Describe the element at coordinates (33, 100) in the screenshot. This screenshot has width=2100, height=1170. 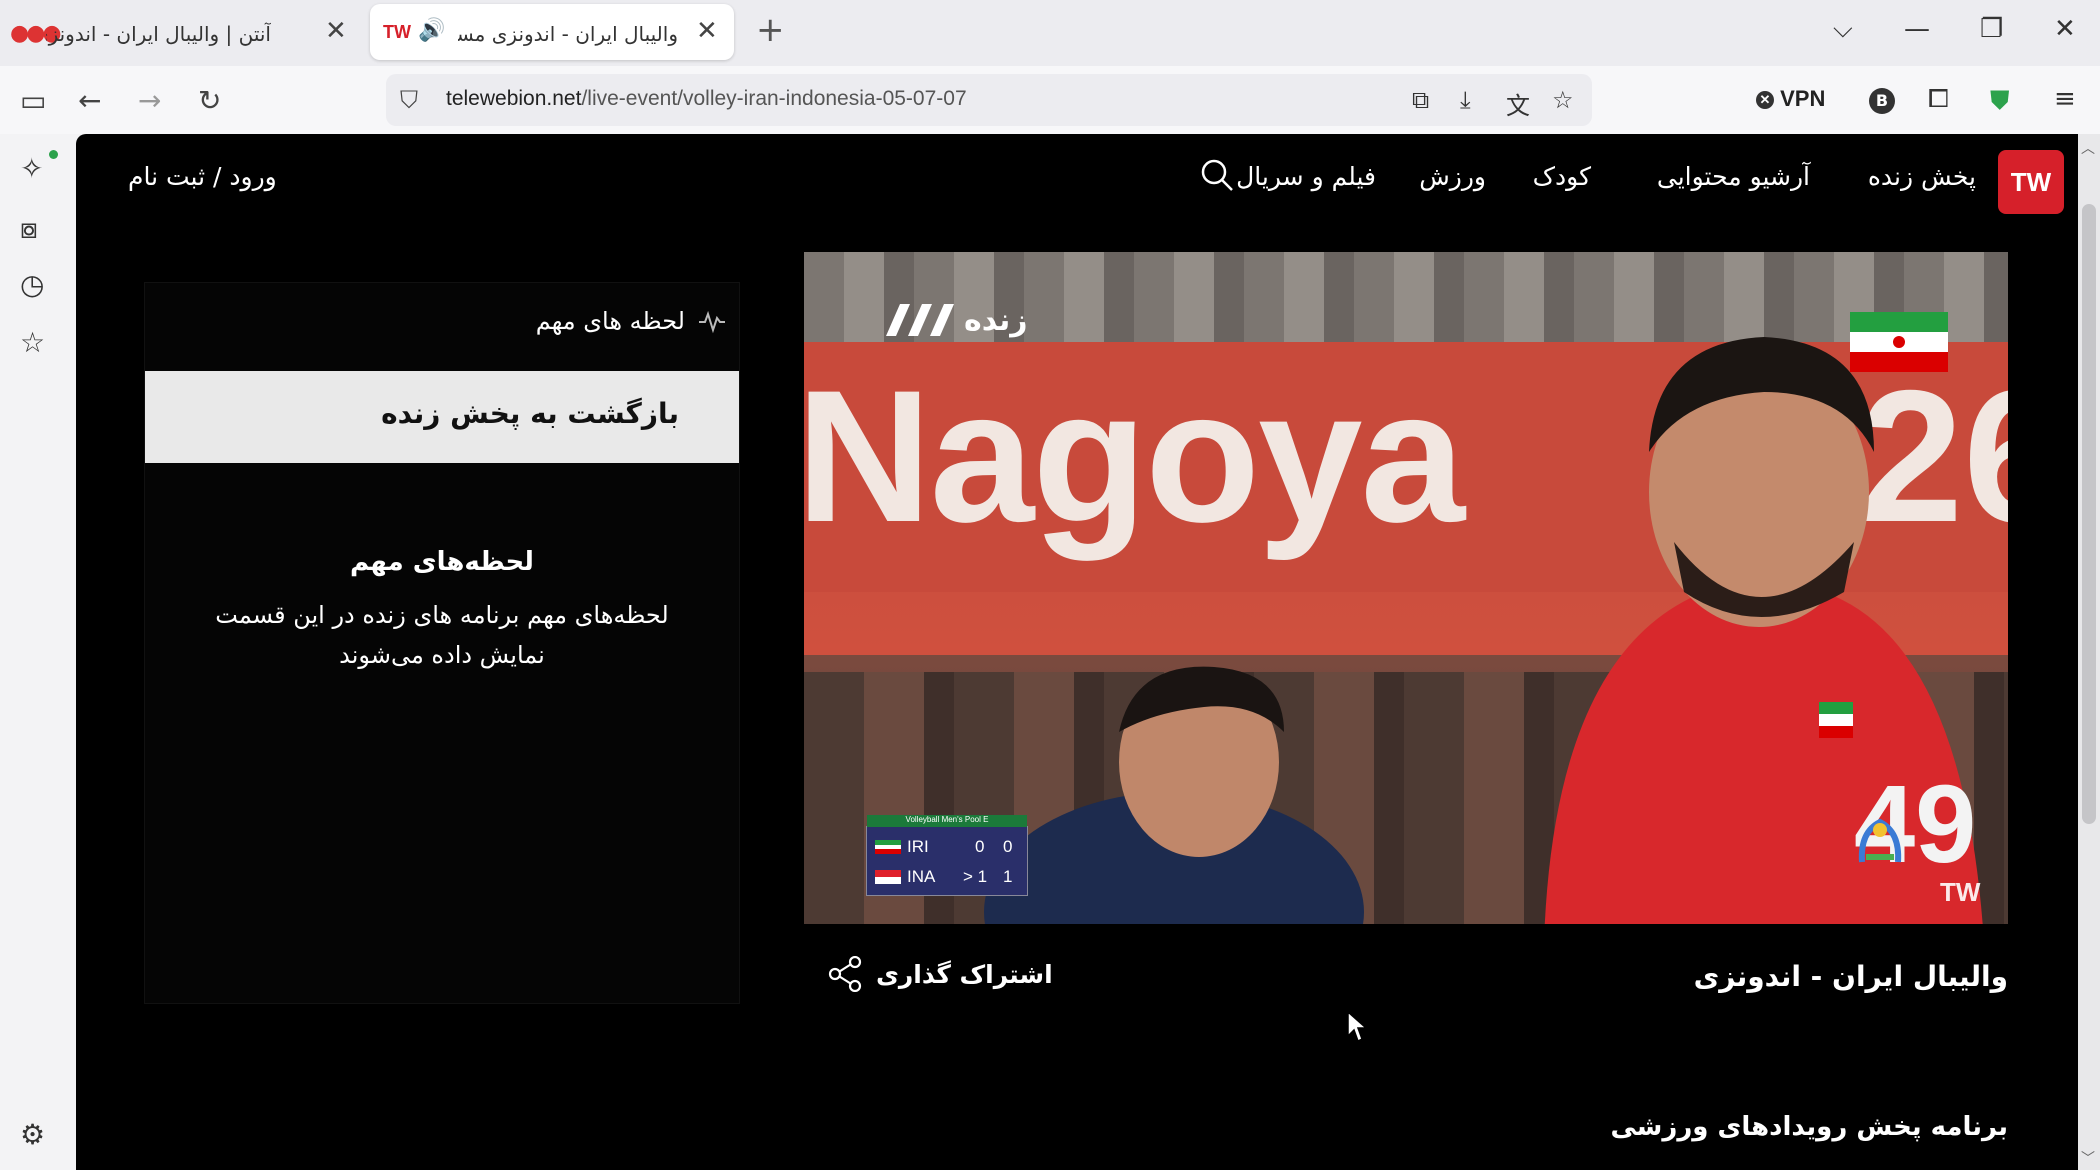
I see `sidebar-toggle-icon: ▭` at that location.